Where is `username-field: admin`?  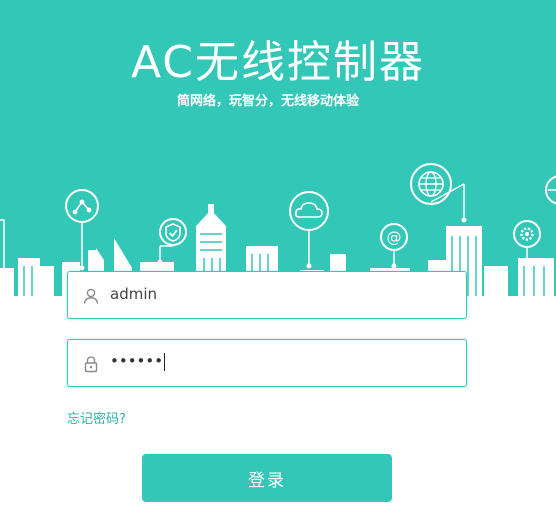 username-field: admin is located at coordinates (267, 295).